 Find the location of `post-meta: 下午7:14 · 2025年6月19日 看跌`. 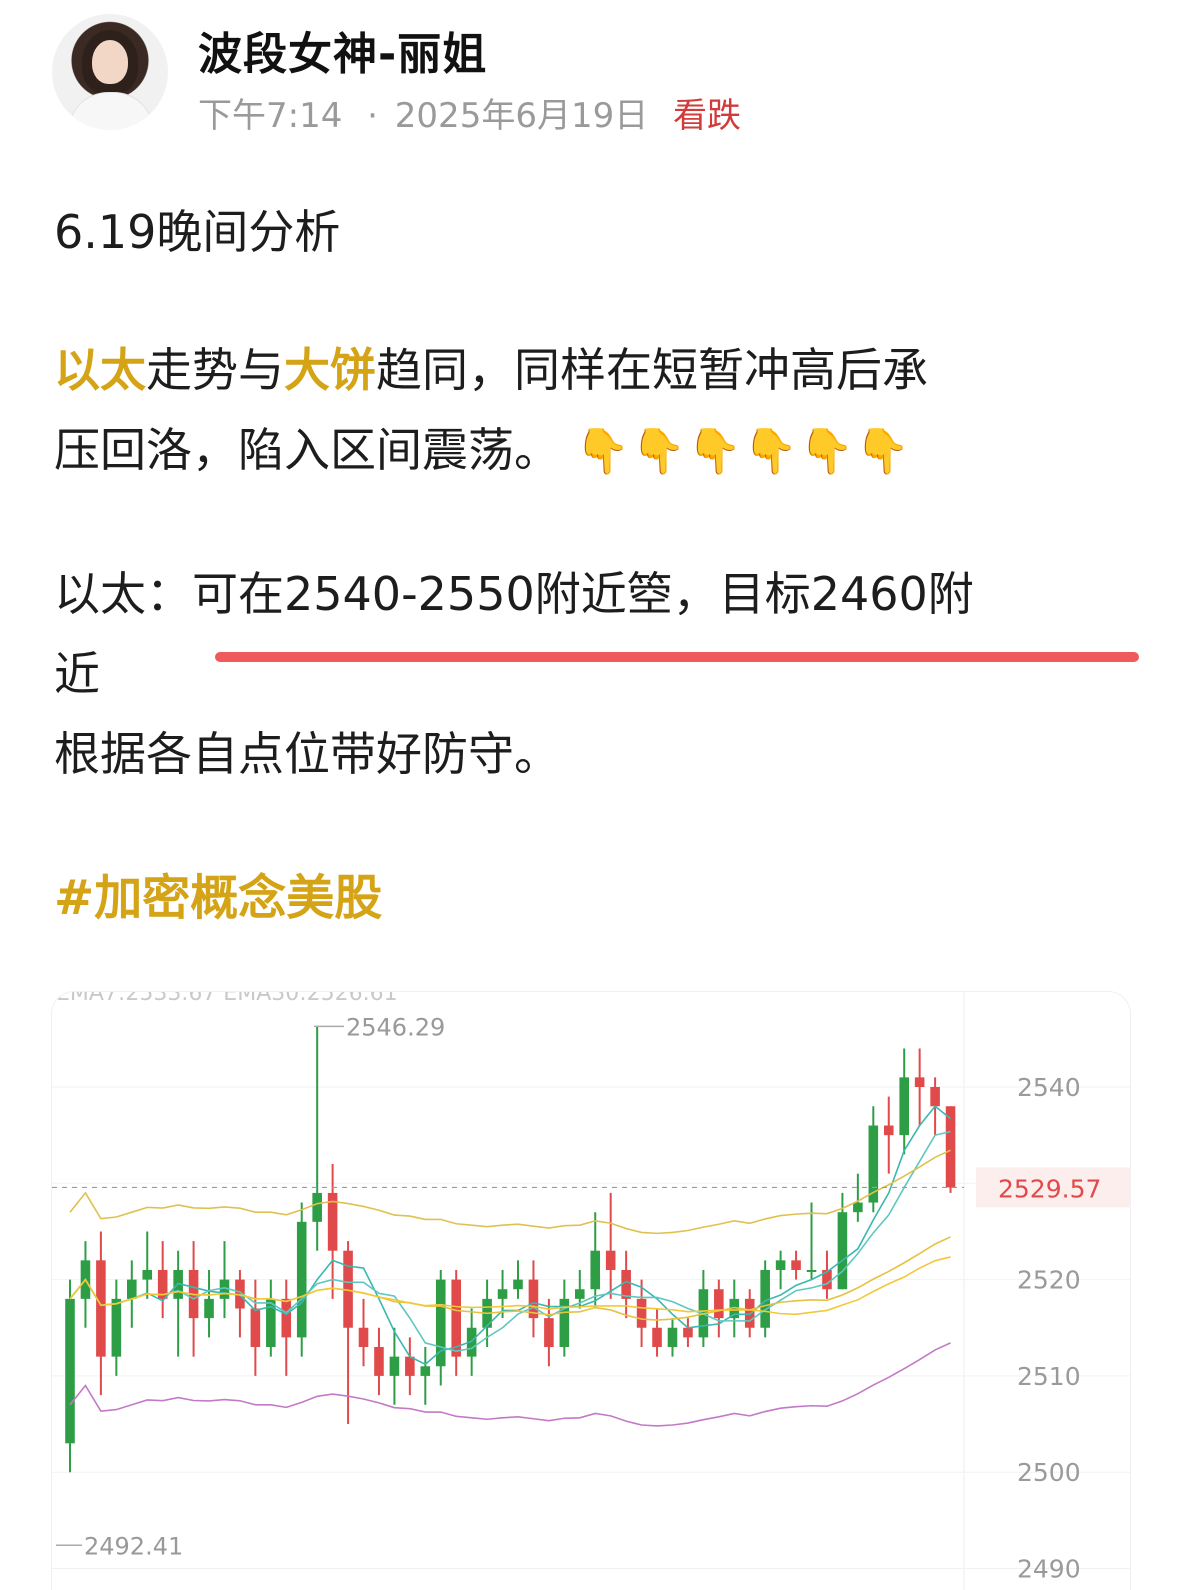

post-meta: 下午7:14 · 2025年6月19日 看跌 is located at coordinates (469, 112).